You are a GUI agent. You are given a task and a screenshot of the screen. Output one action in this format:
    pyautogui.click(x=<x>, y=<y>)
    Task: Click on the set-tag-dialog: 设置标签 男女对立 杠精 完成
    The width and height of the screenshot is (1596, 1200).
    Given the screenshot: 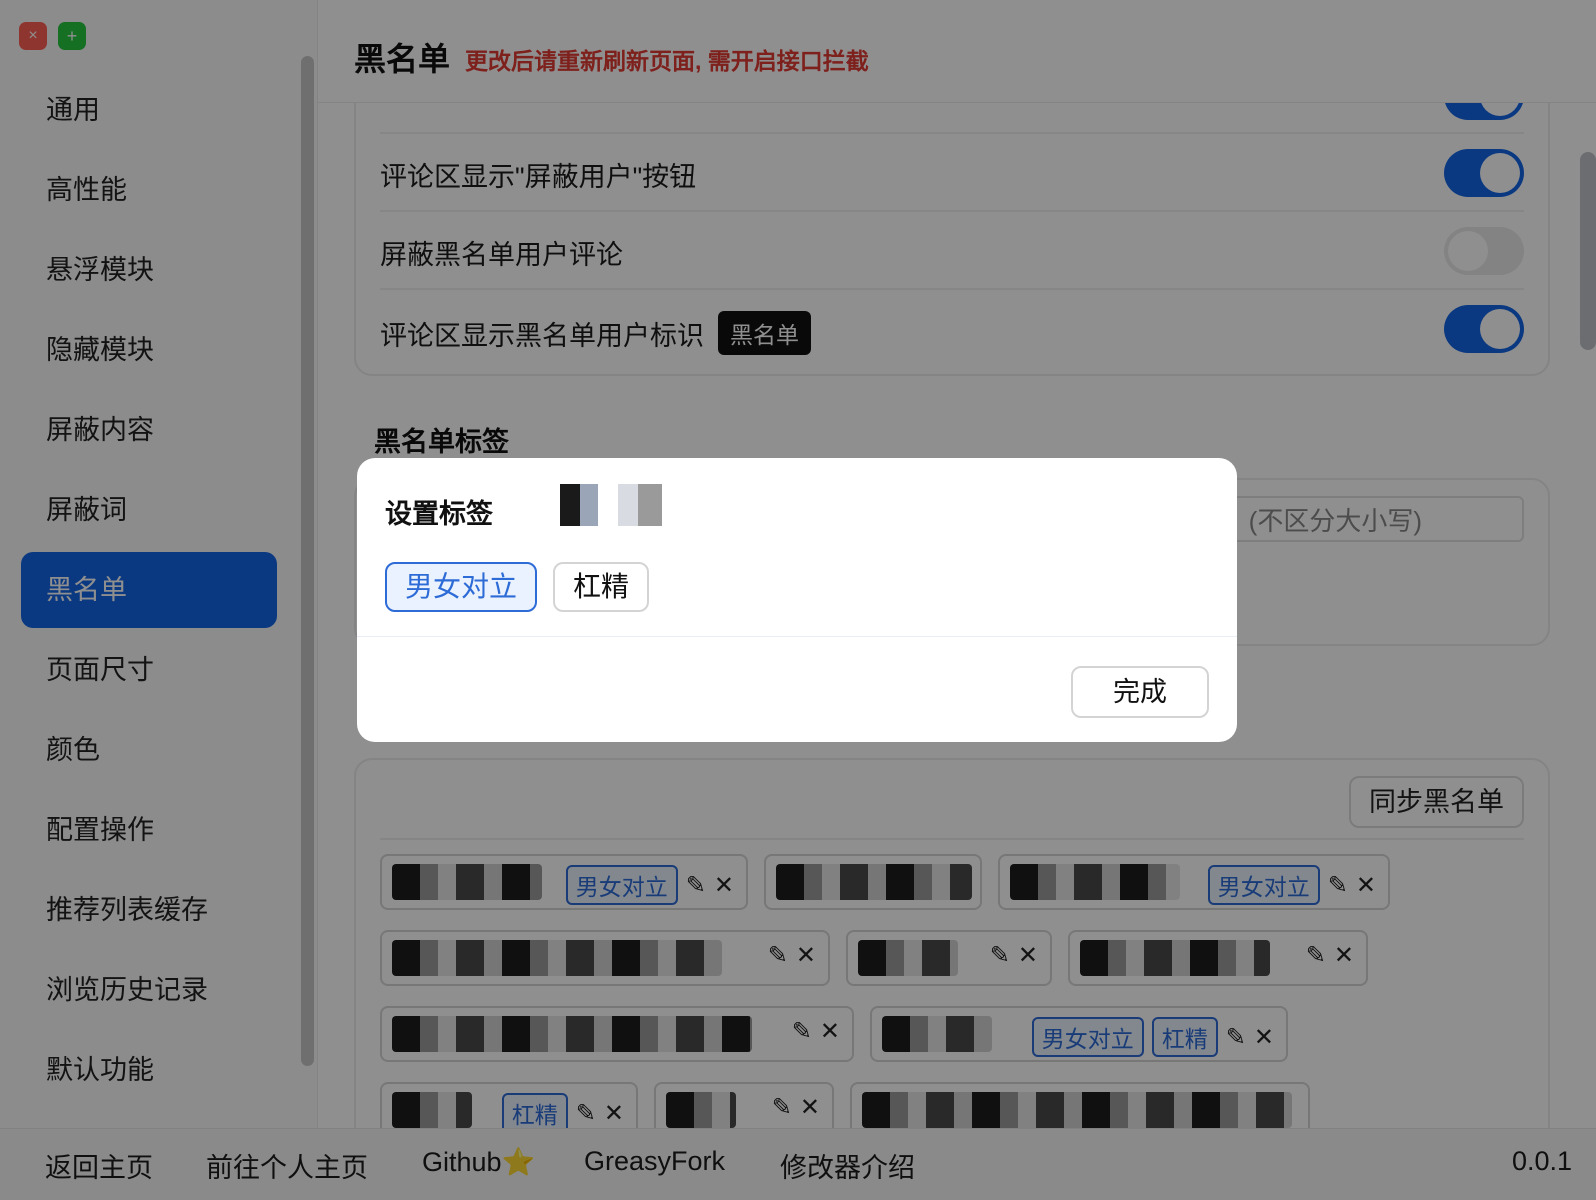 What is the action you would take?
    pyautogui.click(x=797, y=600)
    